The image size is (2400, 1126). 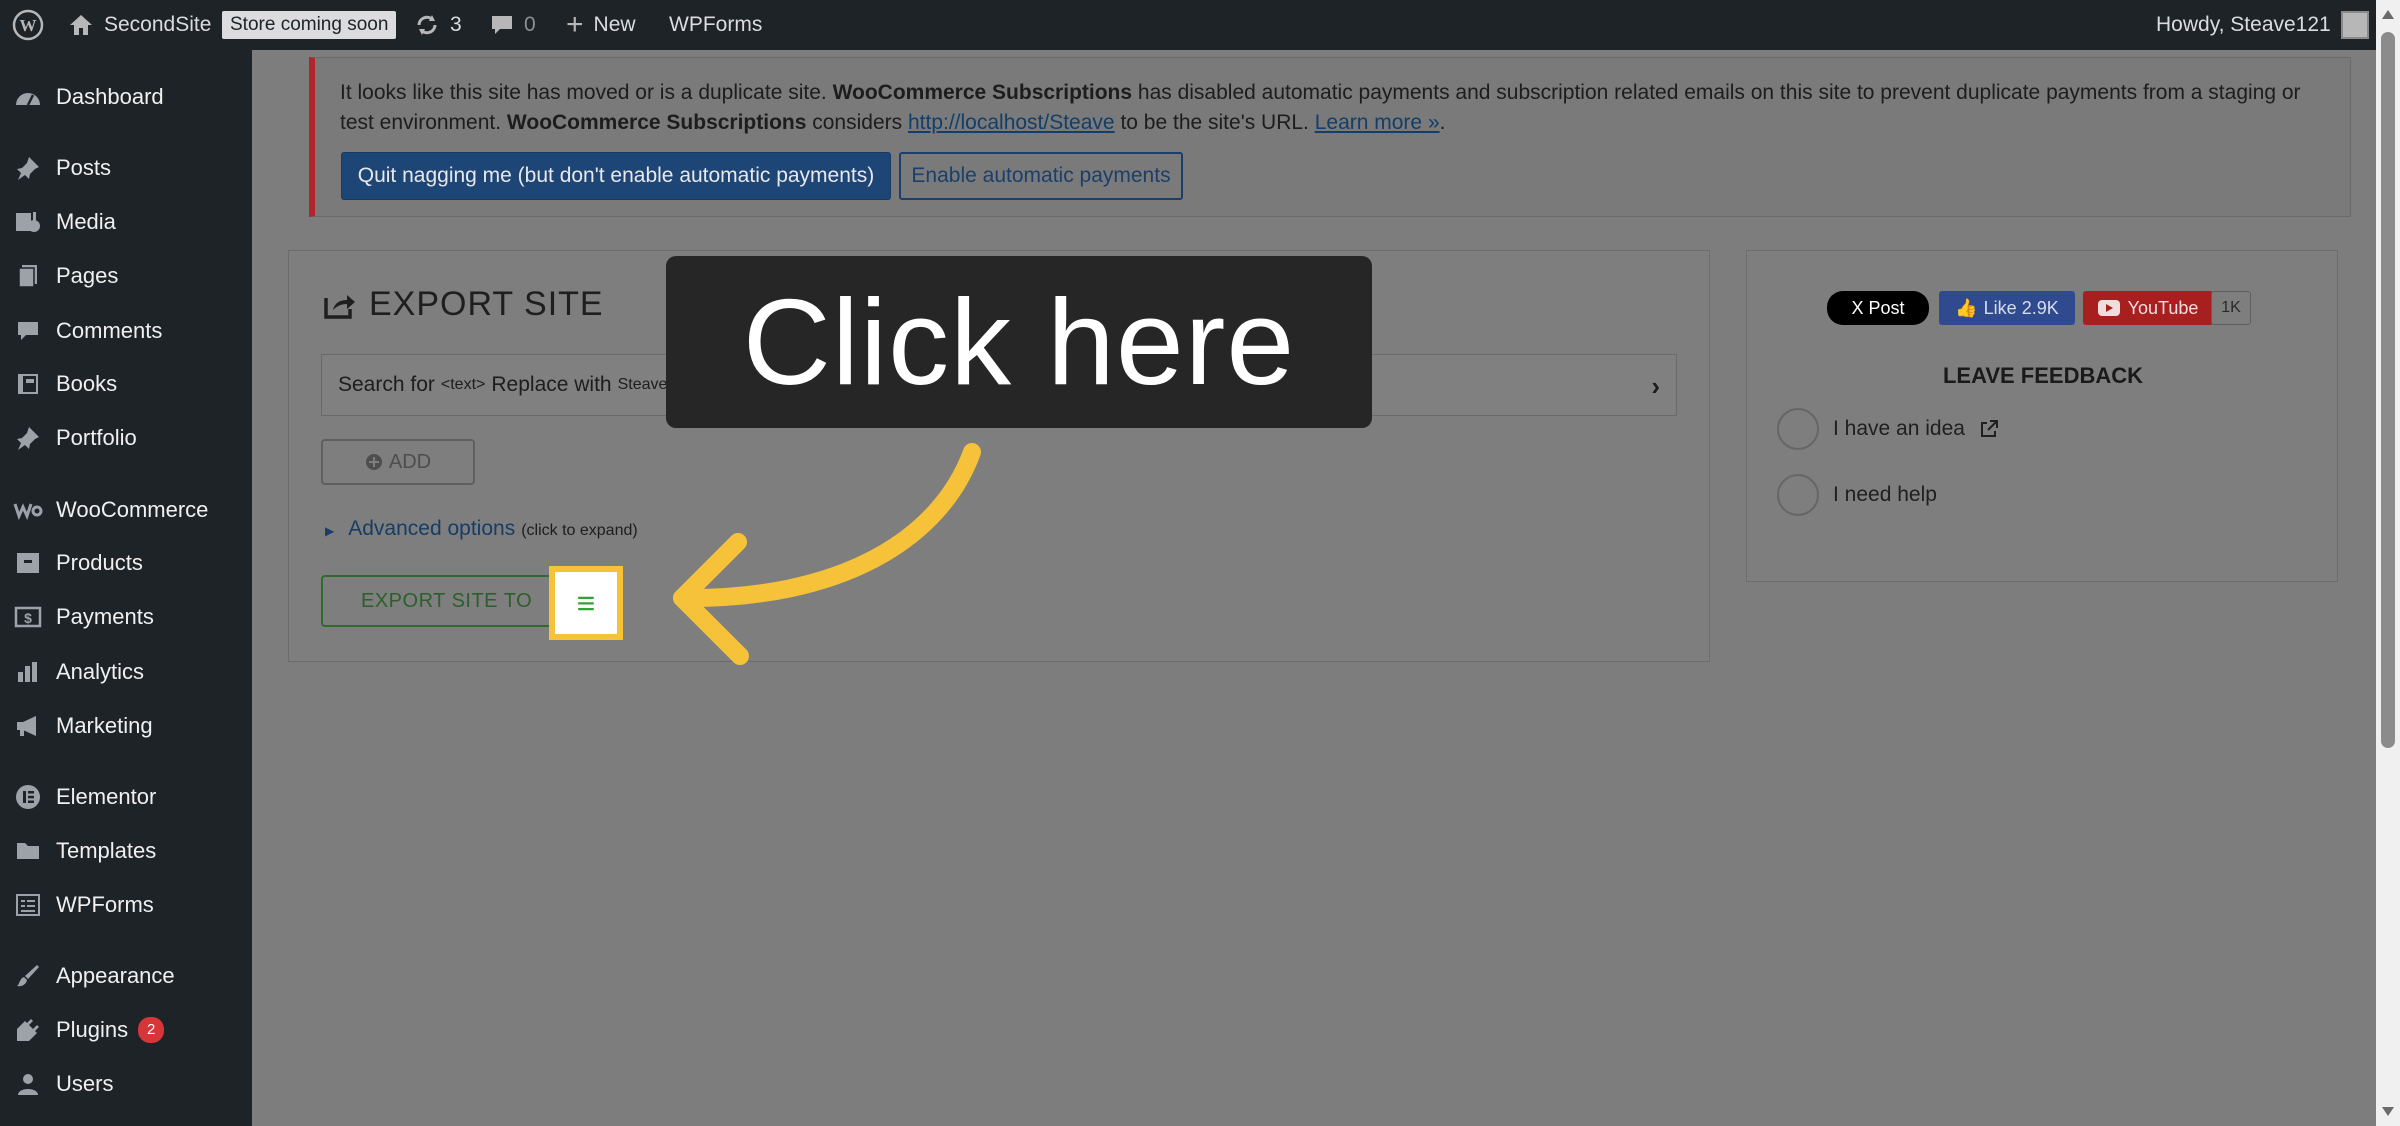 I want to click on wpforms-label: WPForms, so click(x=716, y=24).